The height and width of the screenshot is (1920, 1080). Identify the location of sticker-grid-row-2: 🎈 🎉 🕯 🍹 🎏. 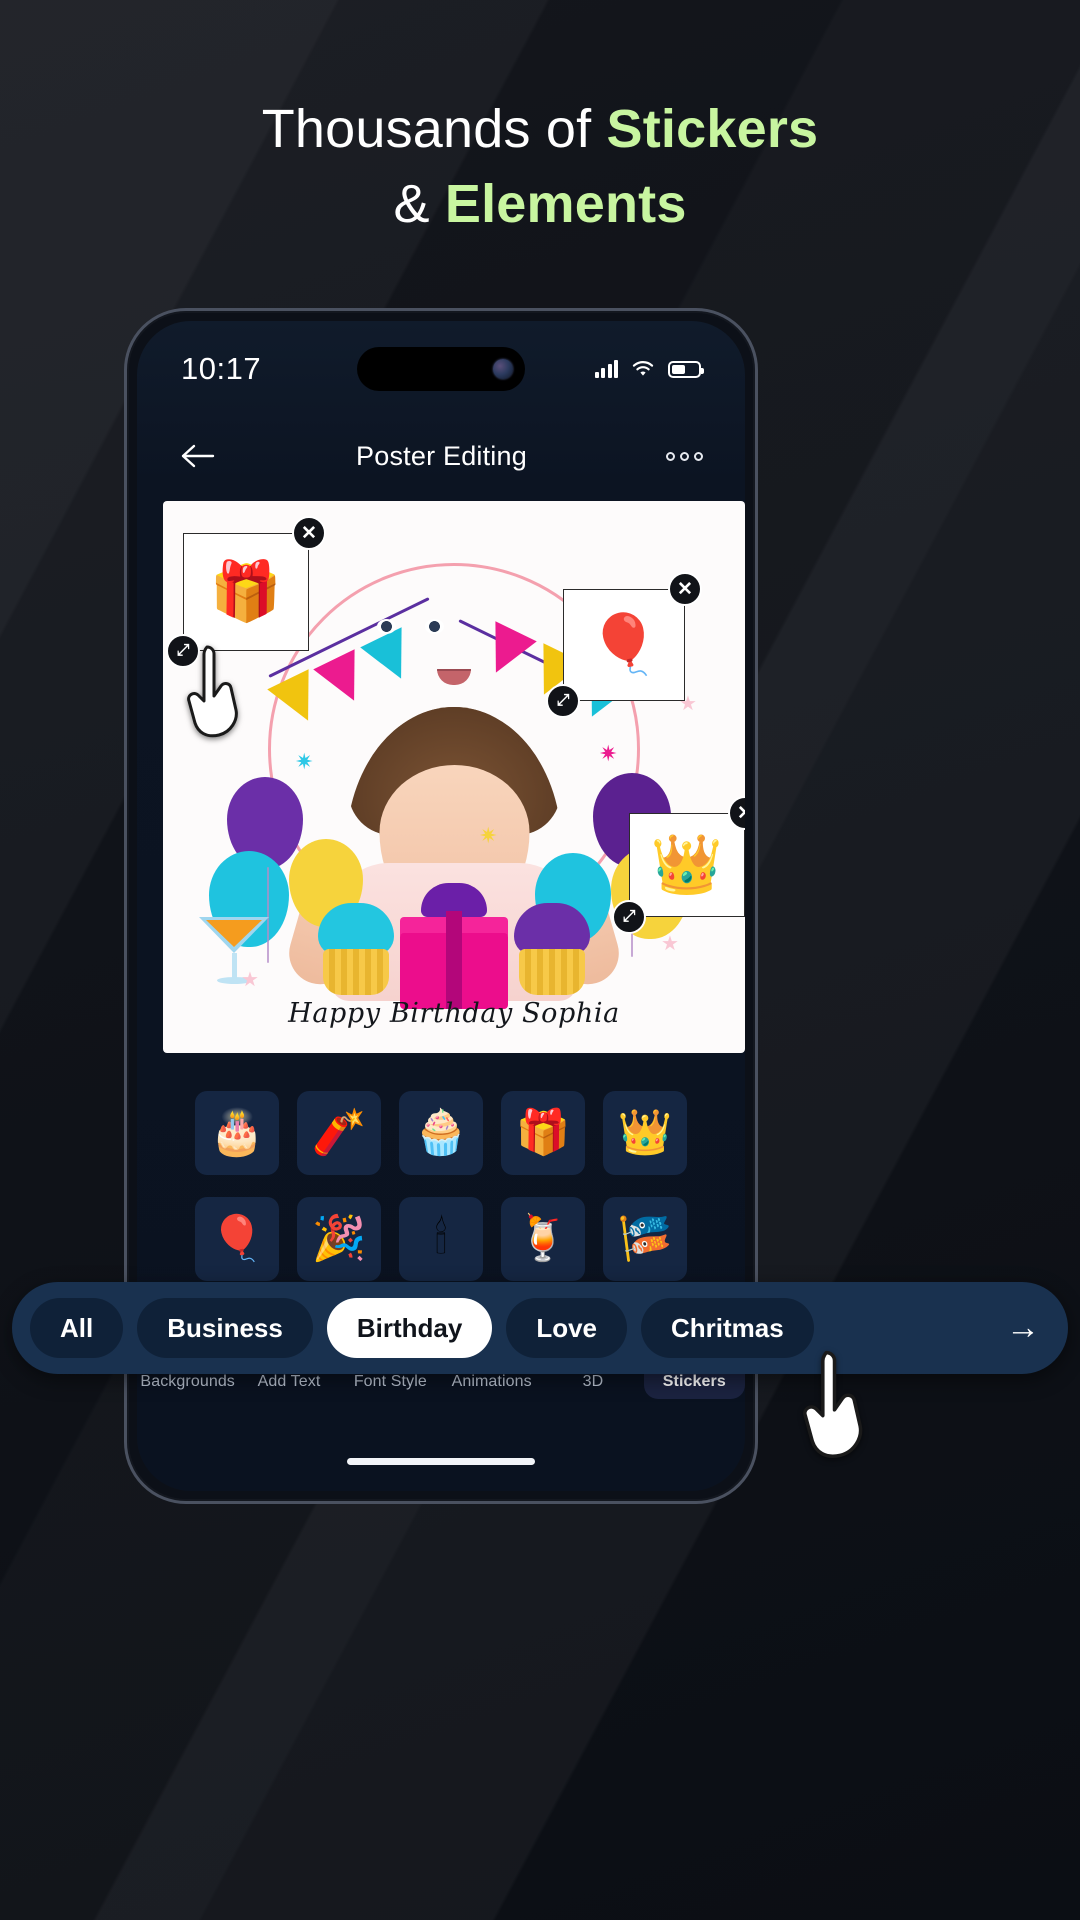
(441, 1239).